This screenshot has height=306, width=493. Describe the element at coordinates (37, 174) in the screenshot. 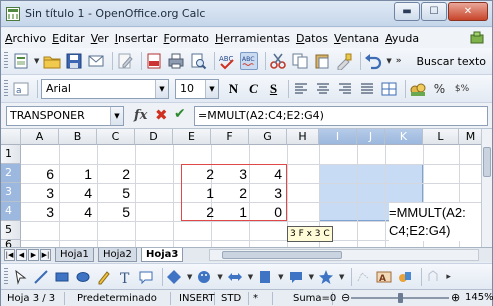

I see `cell-a2: 6` at that location.